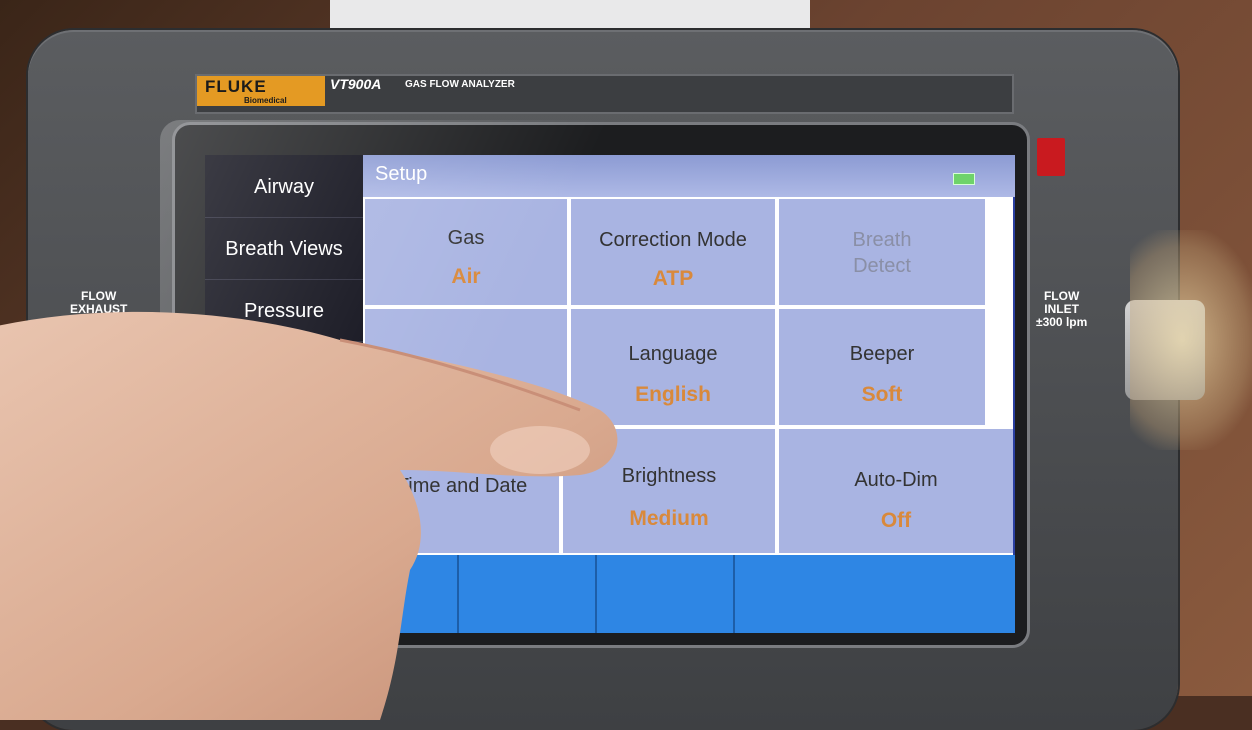 Image resolution: width=1252 pixels, height=730 pixels. What do you see at coordinates (284, 249) in the screenshot?
I see `nav-item-breath-views: Breath Views` at bounding box center [284, 249].